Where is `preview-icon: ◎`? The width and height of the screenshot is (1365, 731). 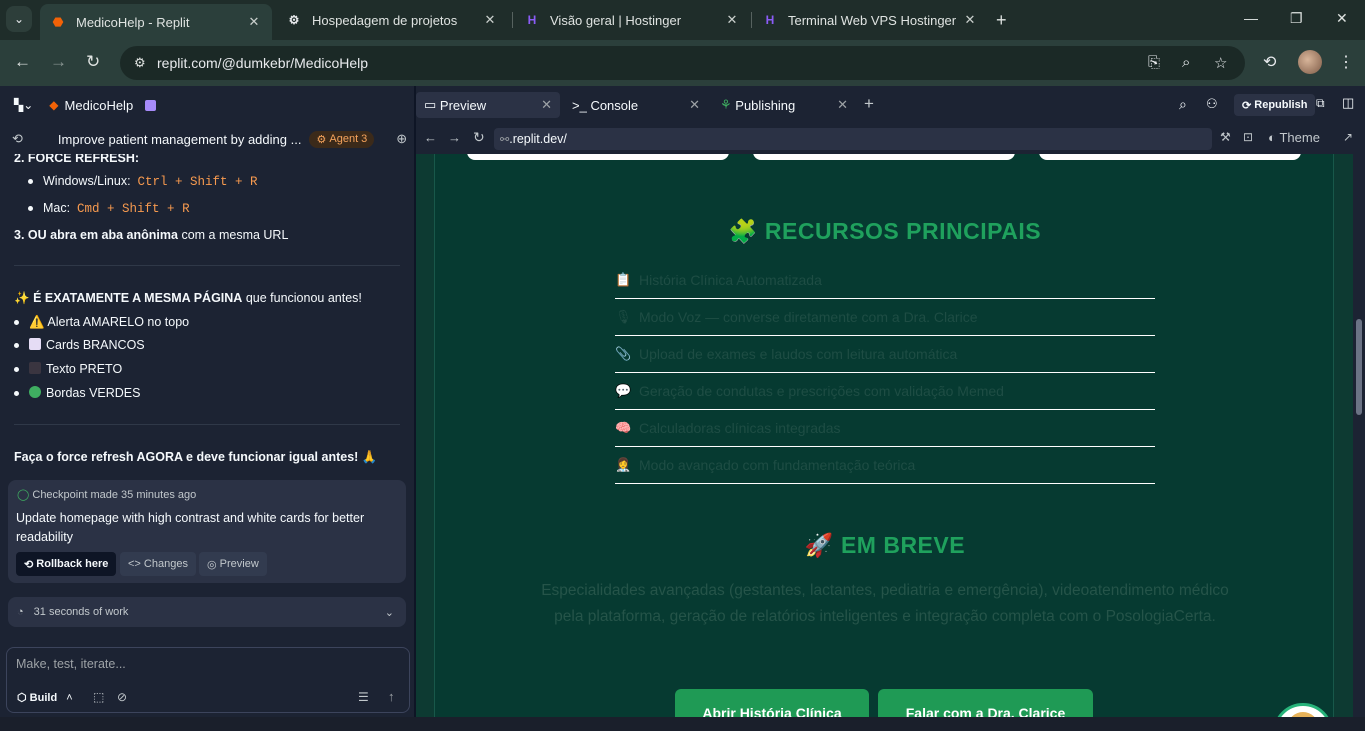
preview-icon: ◎ is located at coordinates (213, 564).